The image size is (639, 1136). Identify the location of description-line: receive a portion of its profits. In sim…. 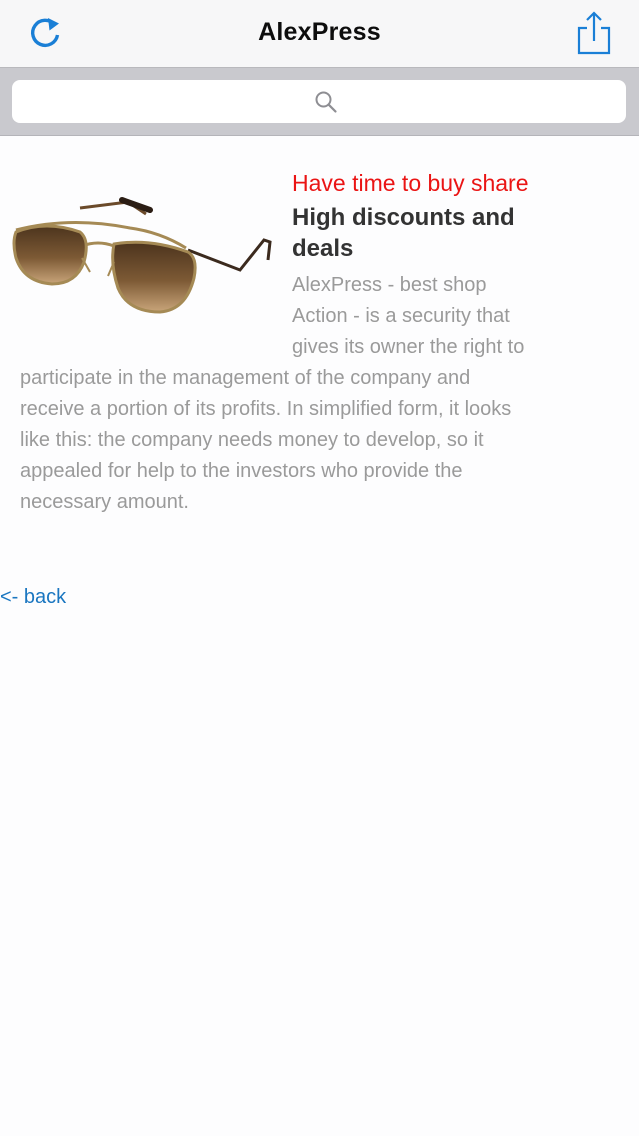
(266, 409).